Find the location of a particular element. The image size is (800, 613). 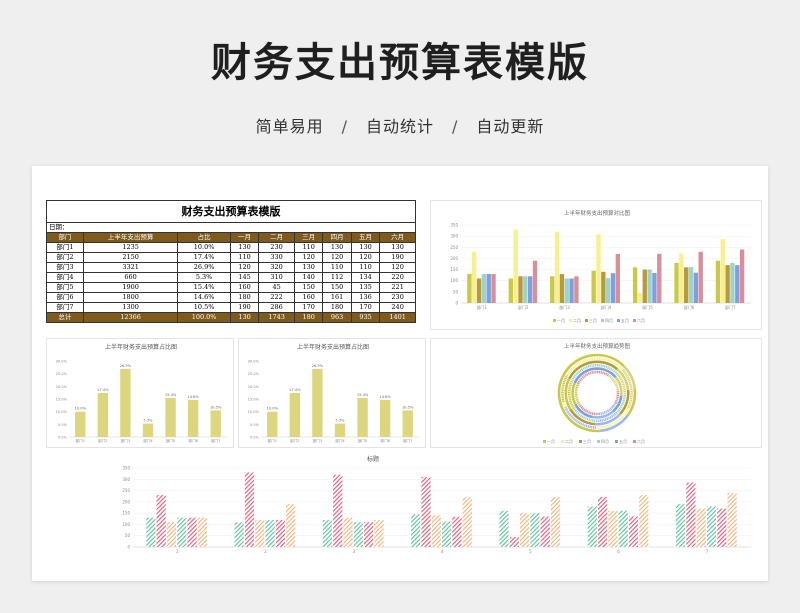

table-row: 部门7 1300 10.5% 190 286 170 180 170 240 is located at coordinates (231, 307).